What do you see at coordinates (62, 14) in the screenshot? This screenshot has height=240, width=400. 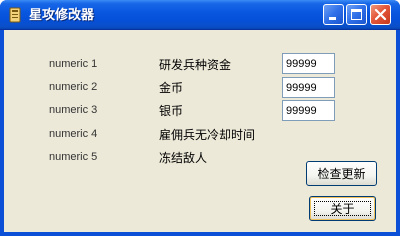 I see `window-title: 星攻修改器` at bounding box center [62, 14].